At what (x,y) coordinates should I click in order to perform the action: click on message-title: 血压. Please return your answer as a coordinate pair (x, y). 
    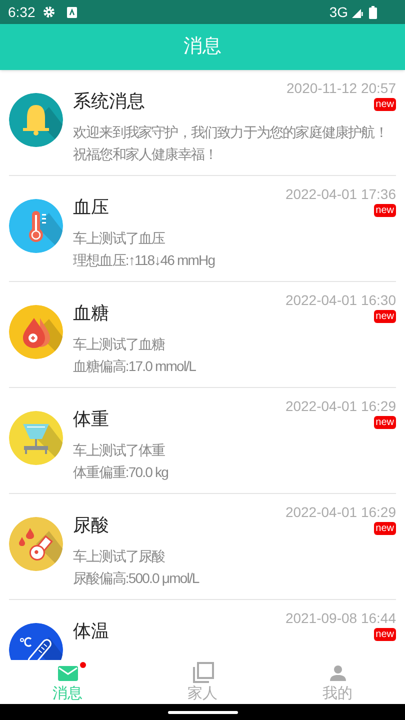
    Looking at the image, I should click on (91, 207).